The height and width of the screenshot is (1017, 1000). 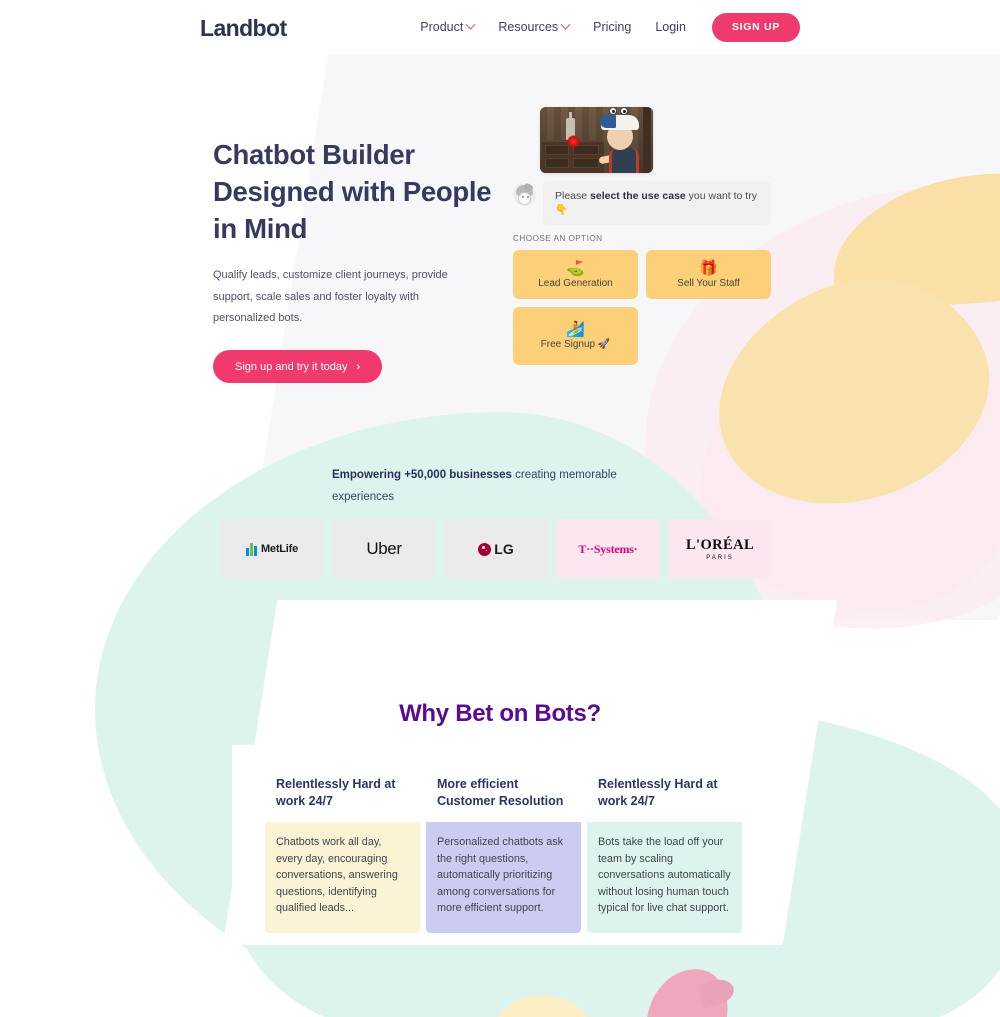 What do you see at coordinates (442, 27) in the screenshot?
I see `nav-label-product: Product` at bounding box center [442, 27].